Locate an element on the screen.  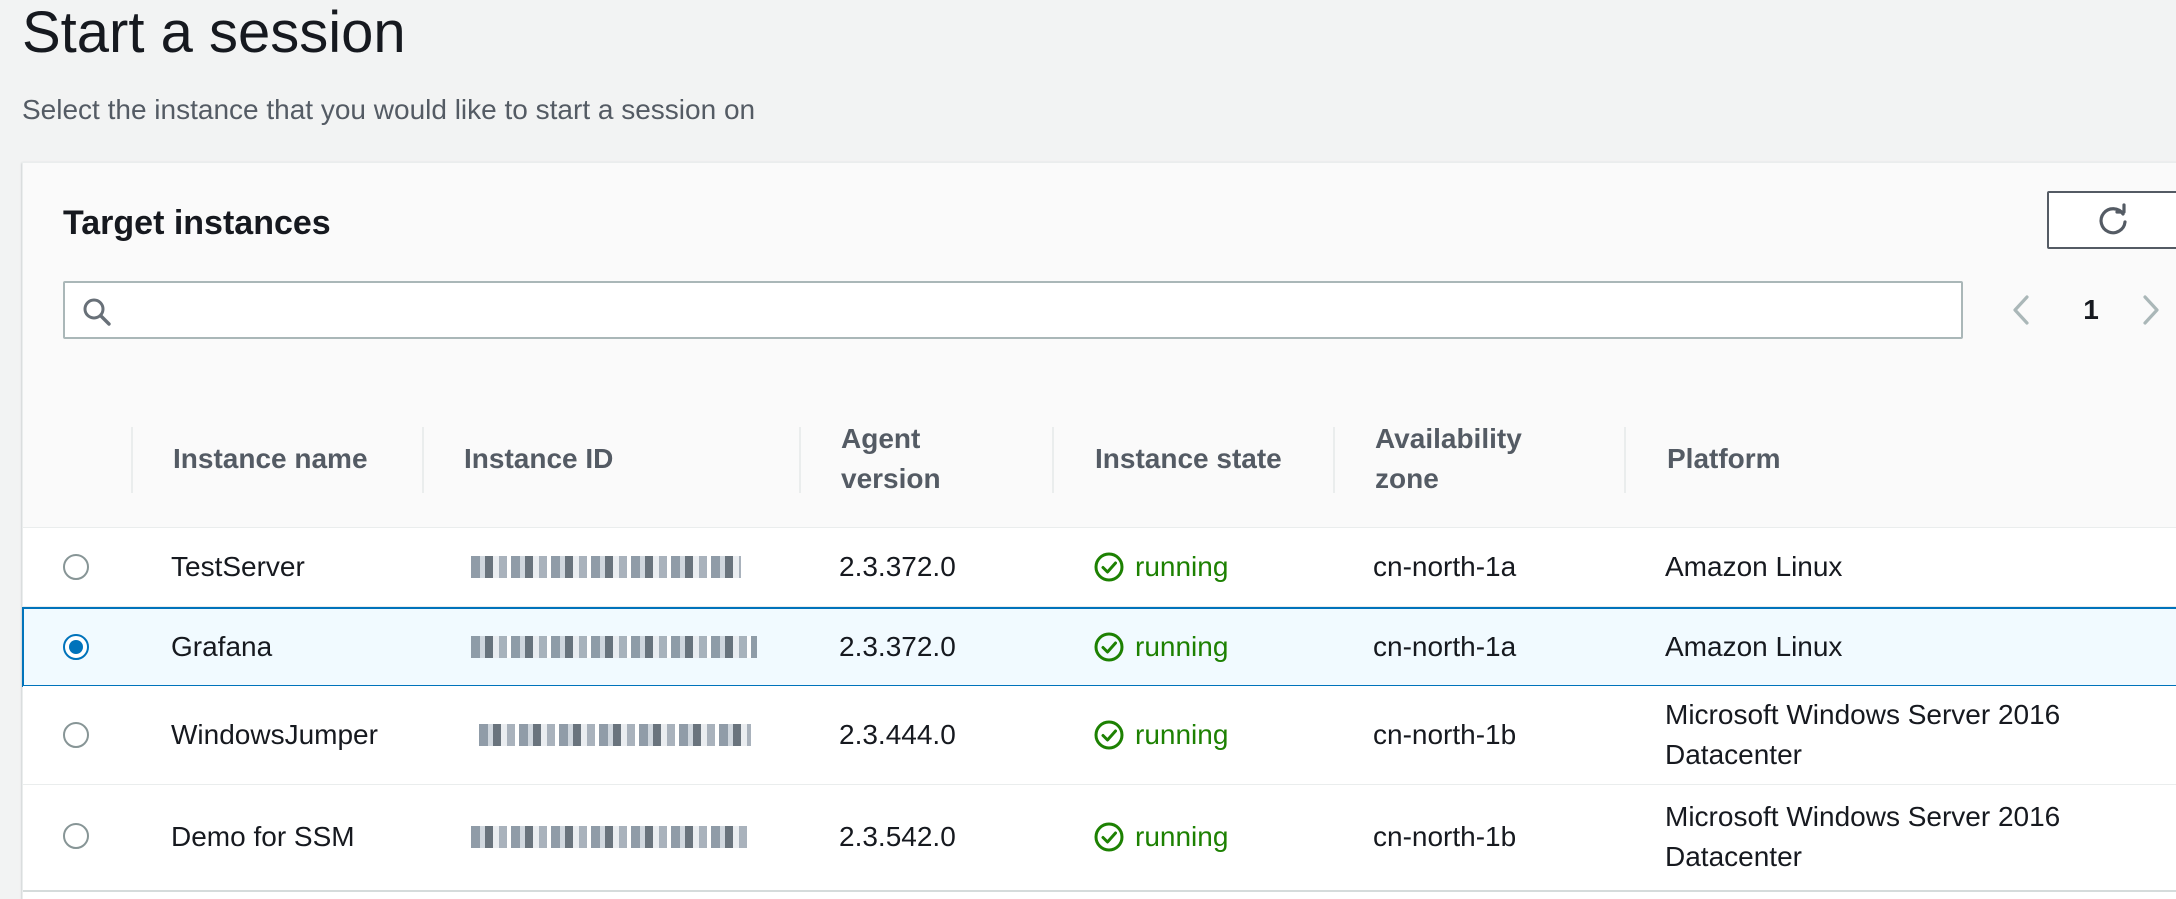
panel-title: Target instances is located at coordinates (197, 223).